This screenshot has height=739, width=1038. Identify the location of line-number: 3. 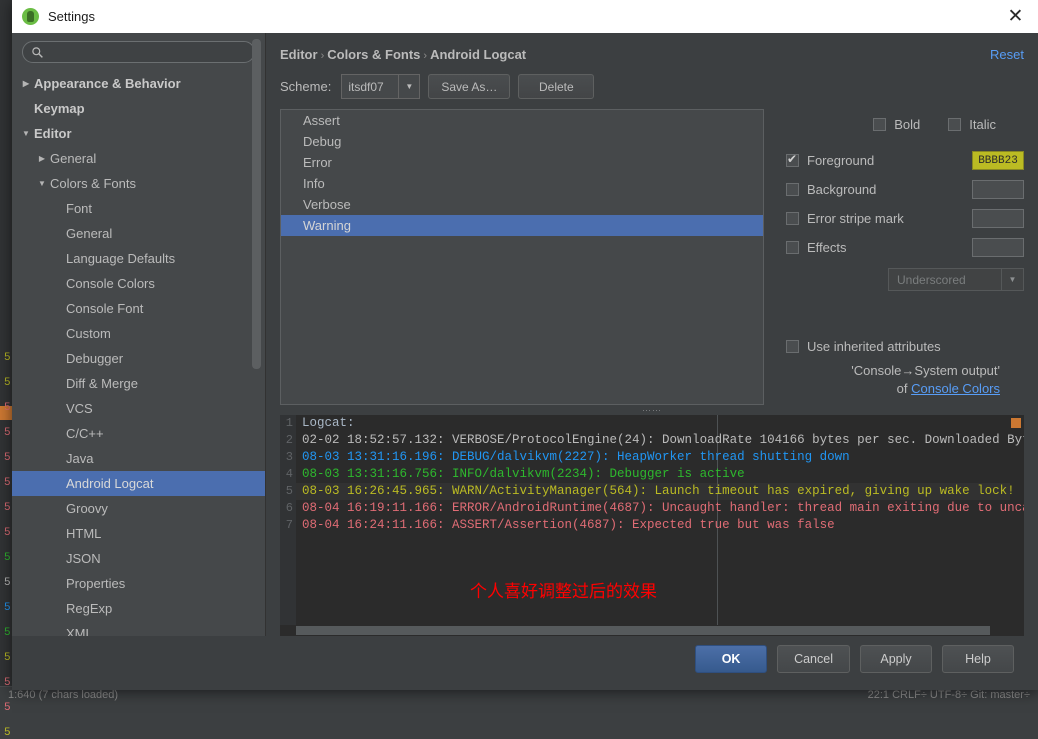
(286, 457).